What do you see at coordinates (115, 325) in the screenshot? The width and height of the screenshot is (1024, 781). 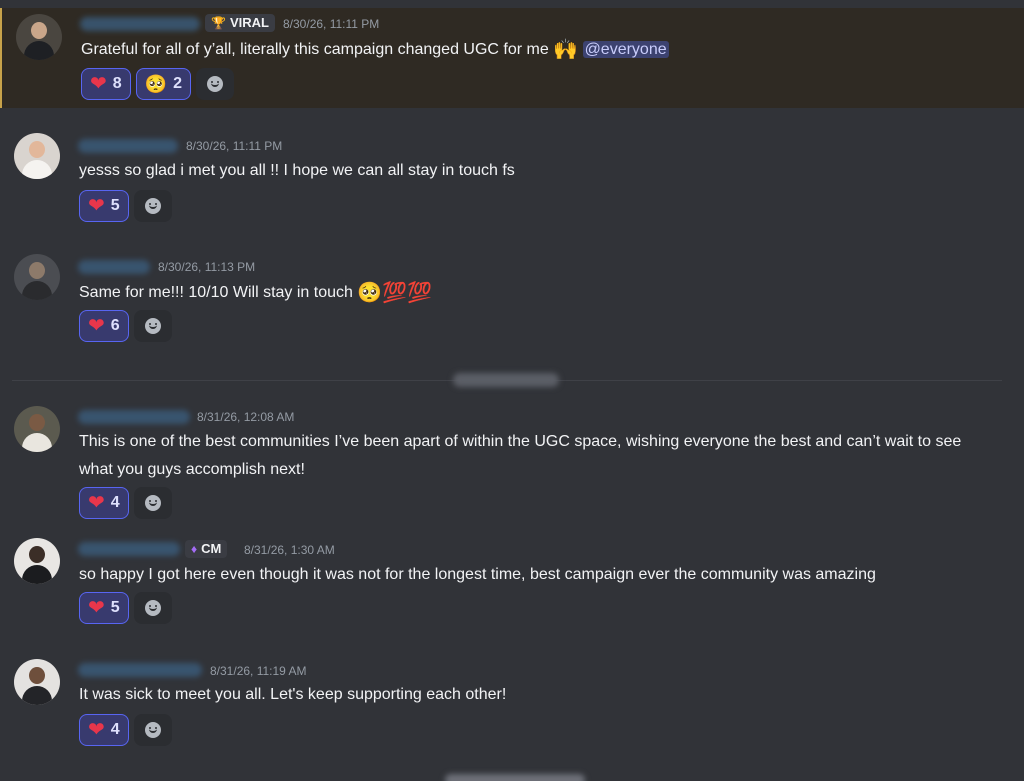 I see `reaction-count: 6` at bounding box center [115, 325].